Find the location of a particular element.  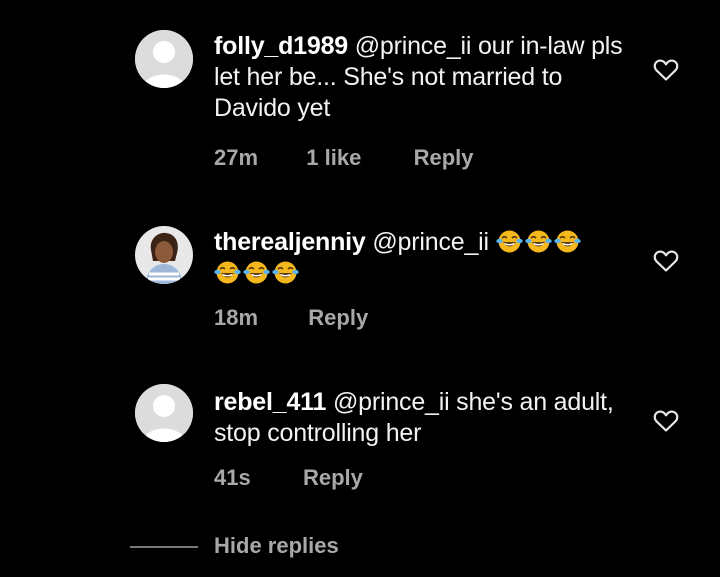

comment-username: rebel_411 is located at coordinates (270, 402).